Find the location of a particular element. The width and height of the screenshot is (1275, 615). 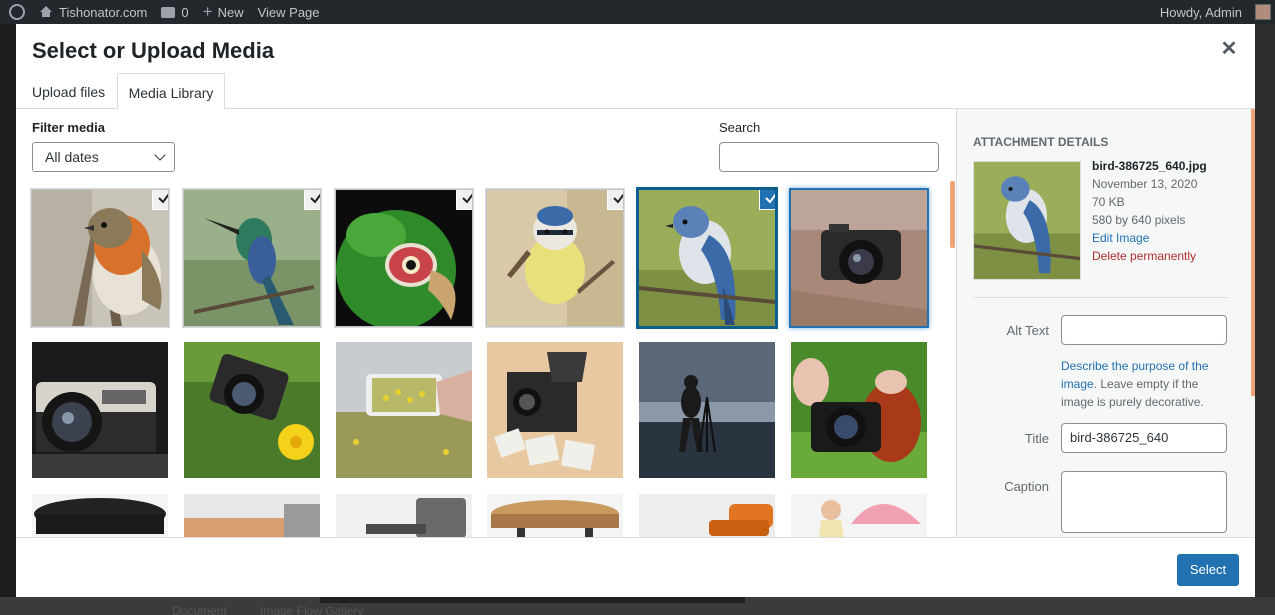

attachment-dimensions: 580 by 640 pixels is located at coordinates (1139, 220).